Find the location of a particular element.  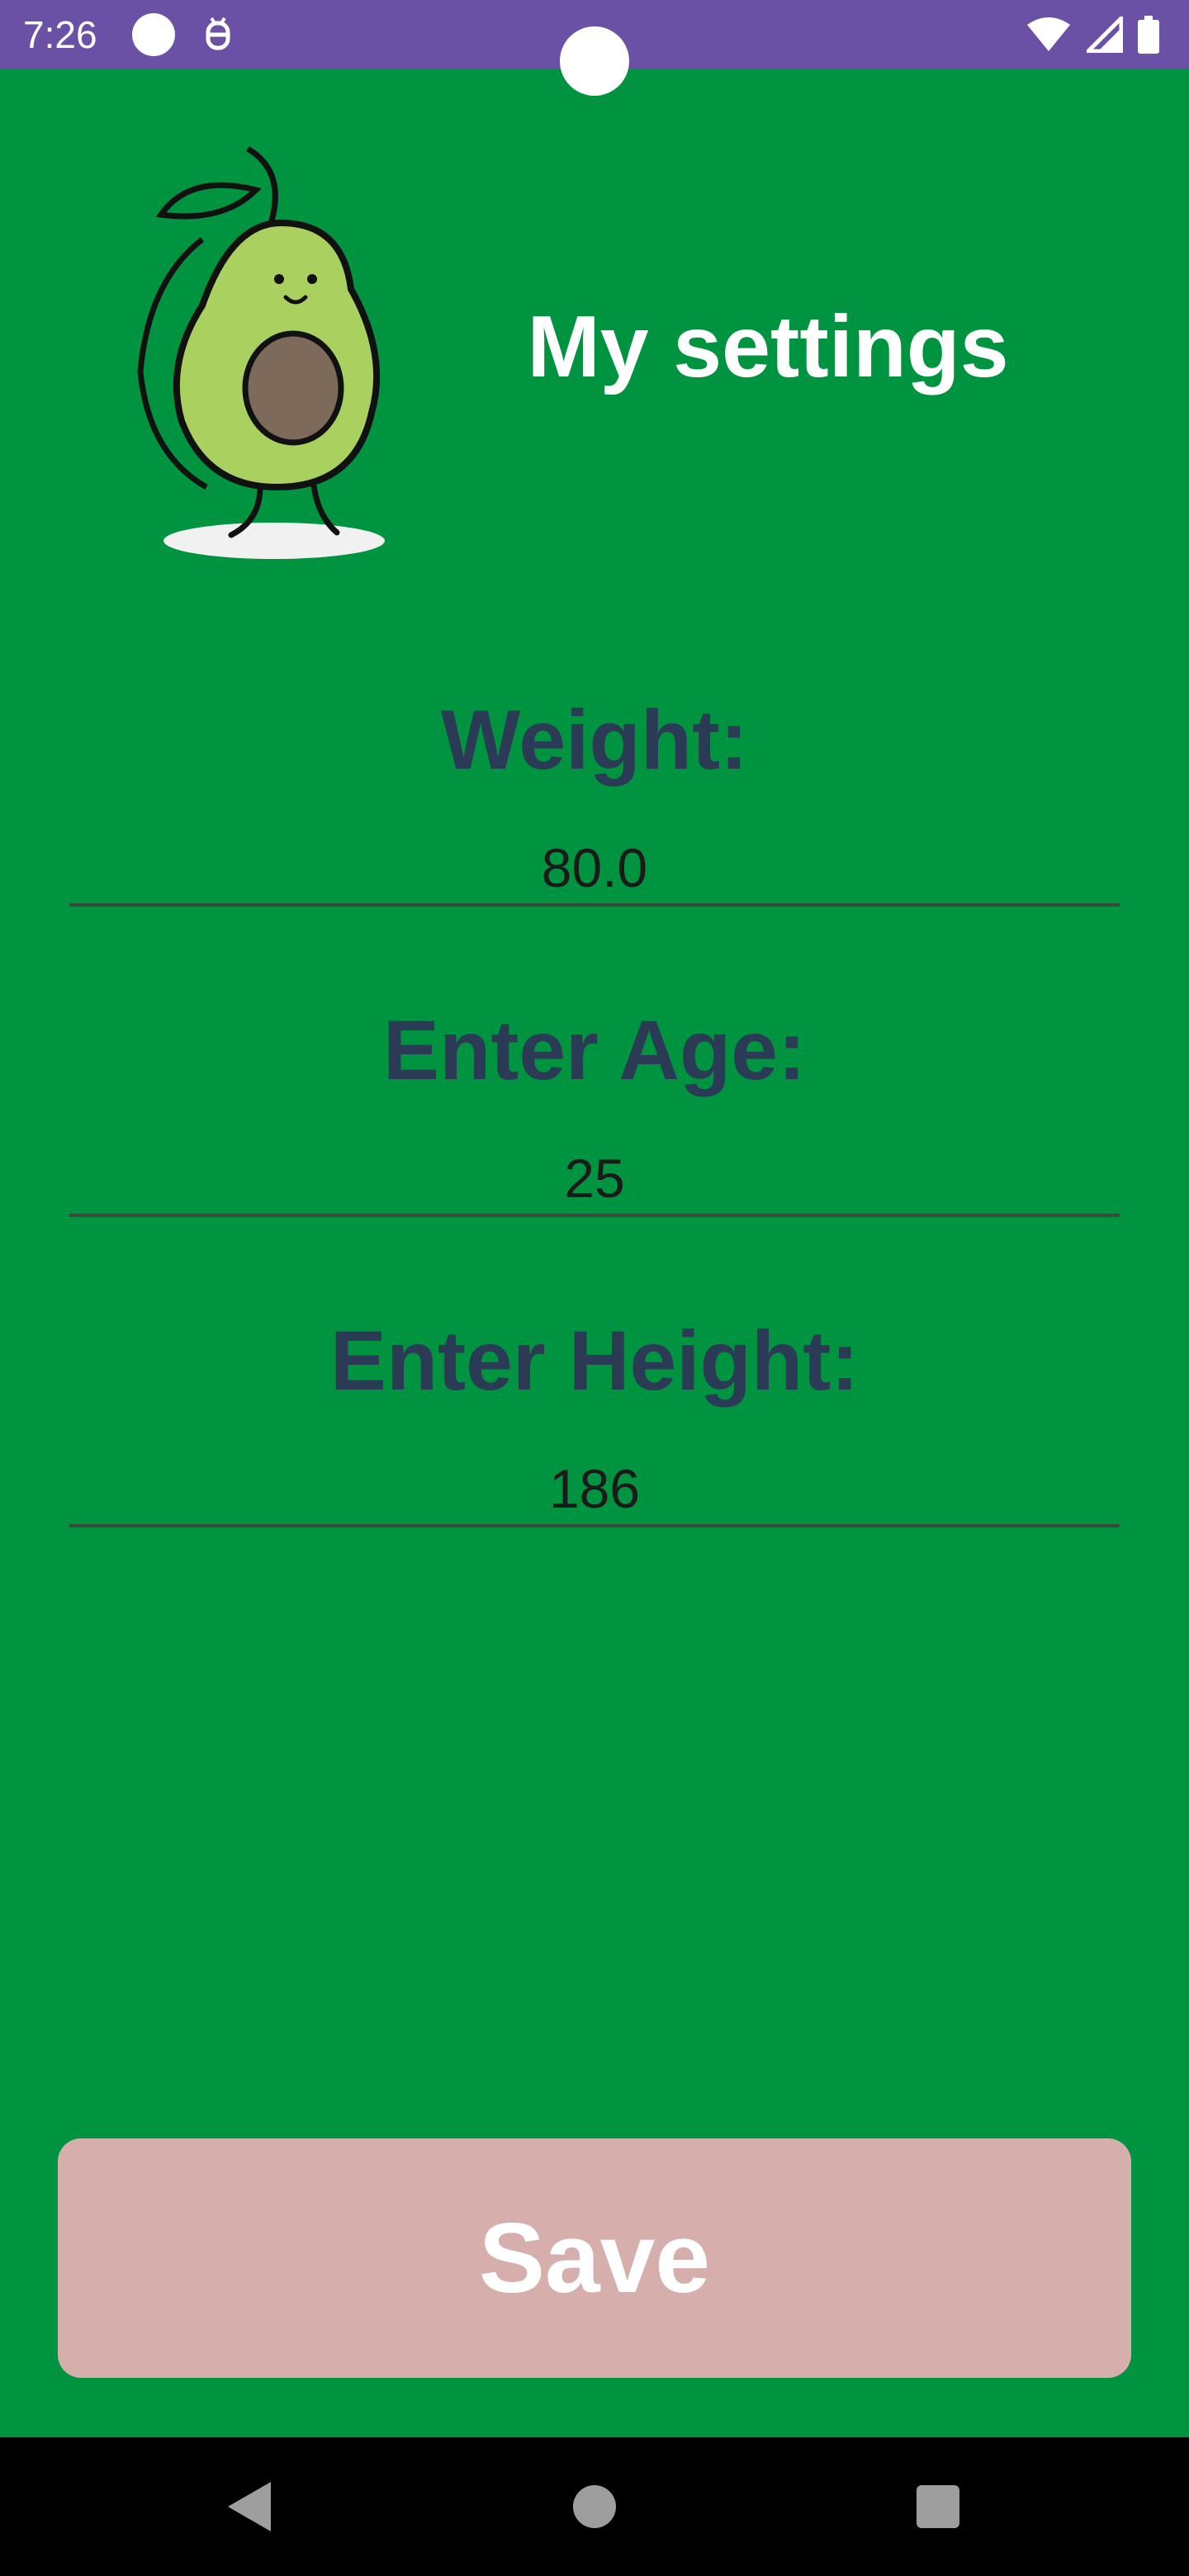

save-button: Save is located at coordinates (594, 2258).